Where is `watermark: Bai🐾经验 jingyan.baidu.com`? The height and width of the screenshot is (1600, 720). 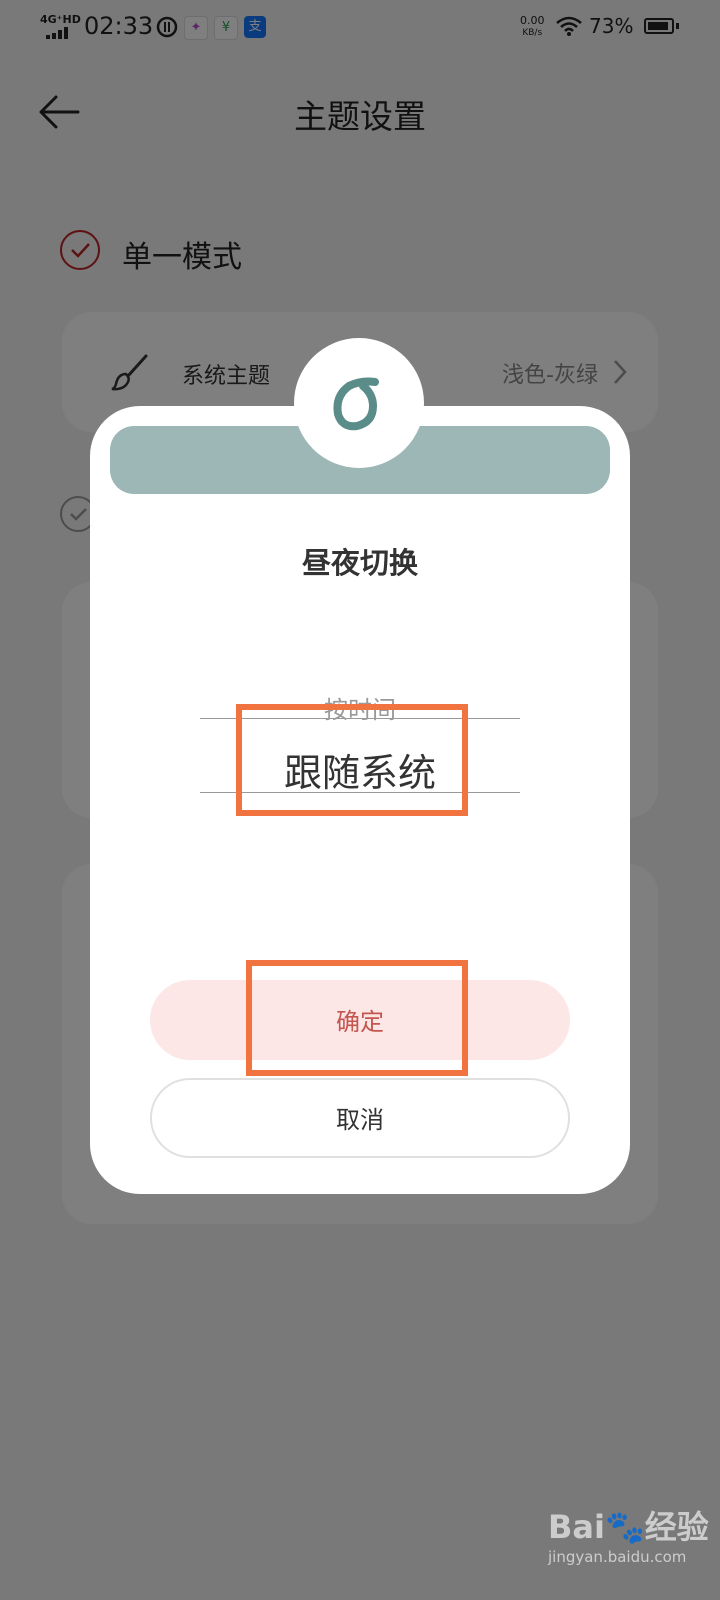 watermark: Bai🐾经验 jingyan.baidu.com is located at coordinates (633, 1544).